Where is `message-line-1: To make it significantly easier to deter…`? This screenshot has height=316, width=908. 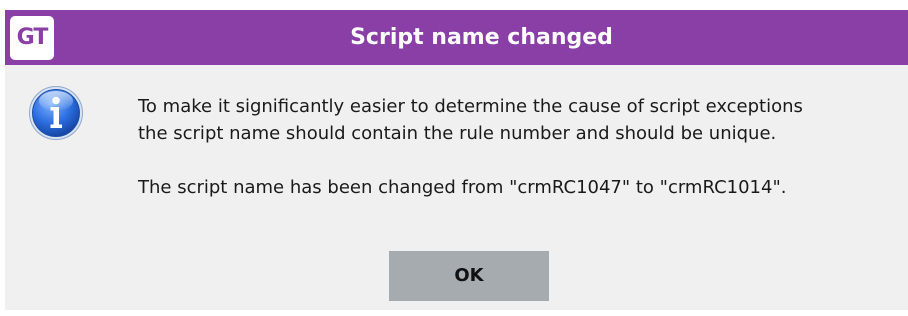 message-line-1: To make it significantly easier to deter… is located at coordinates (470, 106).